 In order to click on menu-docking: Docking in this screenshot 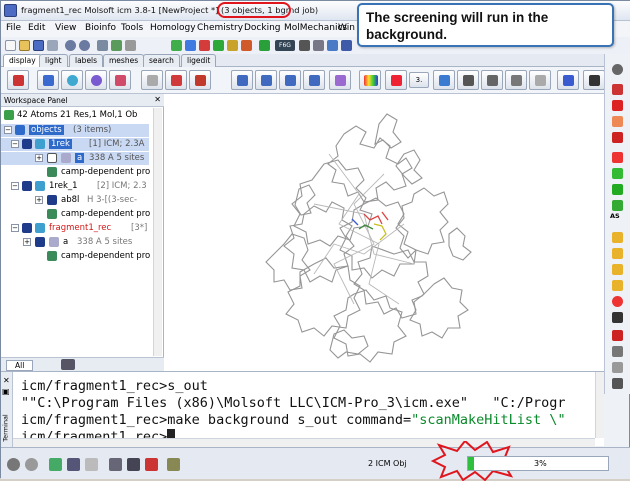, I will do `click(262, 28)`.